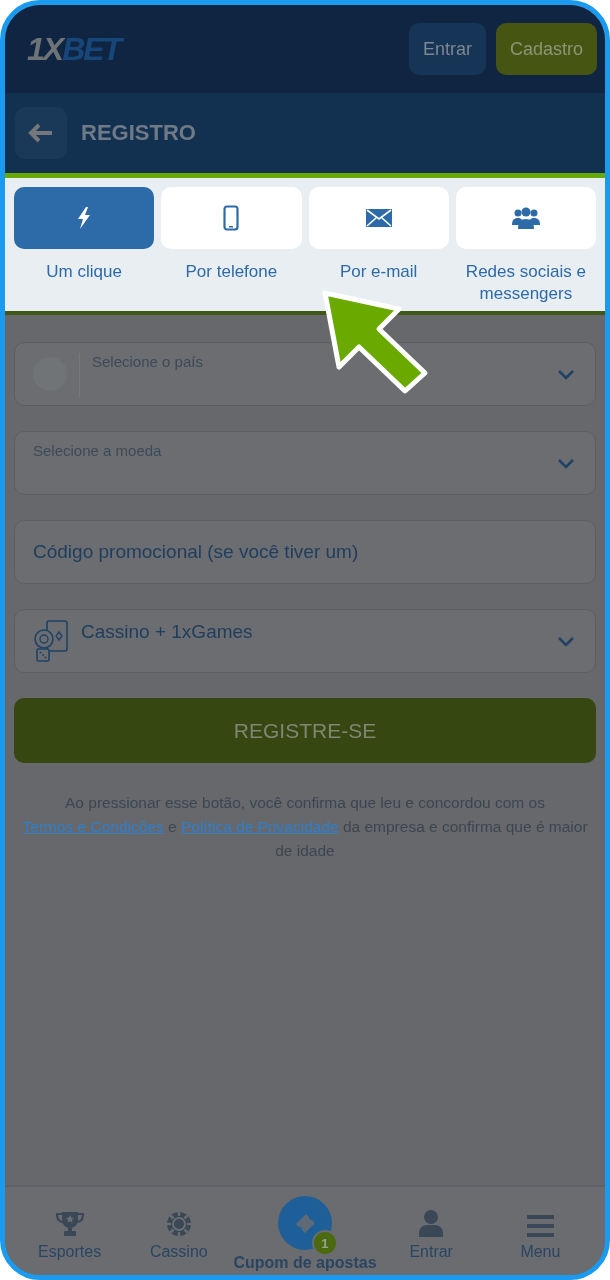 The width and height of the screenshot is (610, 1280). What do you see at coordinates (540, 1252) in the screenshot?
I see `nav-label: Menu` at bounding box center [540, 1252].